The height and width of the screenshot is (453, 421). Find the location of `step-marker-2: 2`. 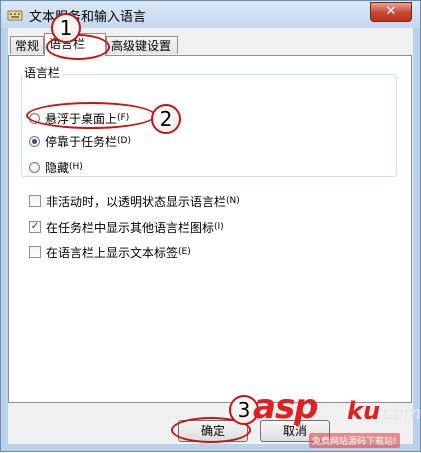

step-marker-2: 2 is located at coordinates (166, 119).